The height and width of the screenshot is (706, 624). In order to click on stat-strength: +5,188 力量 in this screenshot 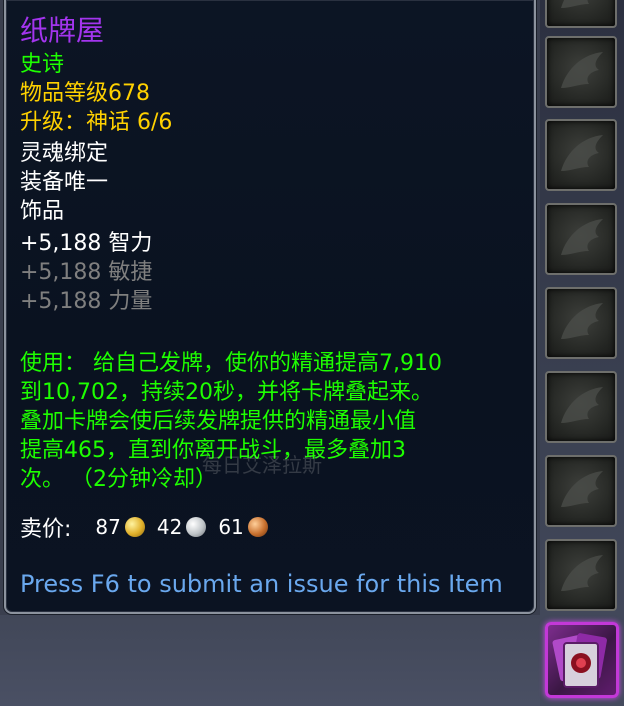, I will do `click(86, 301)`.